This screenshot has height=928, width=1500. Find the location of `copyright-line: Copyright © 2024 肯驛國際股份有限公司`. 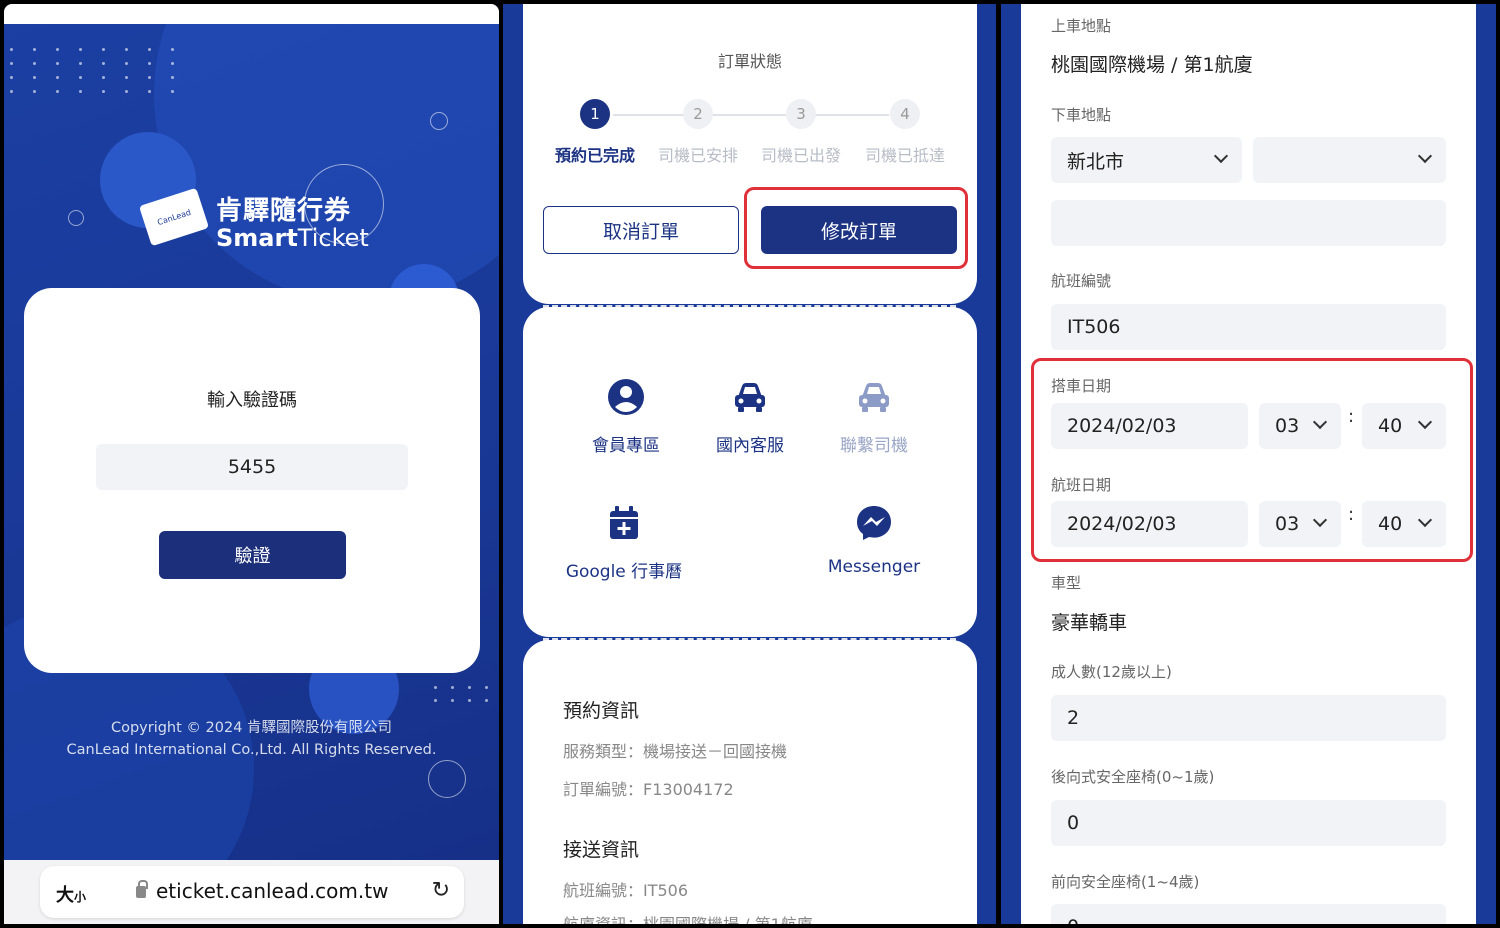

copyright-line: Copyright © 2024 肯驛國際股份有限公司 is located at coordinates (251, 728).